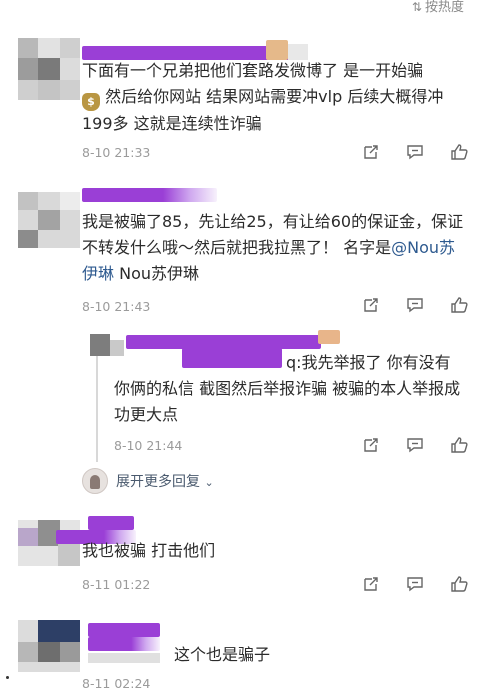 The image size is (480, 691). What do you see at coordinates (444, 7) in the screenshot?
I see `sort-label: 按热度` at bounding box center [444, 7].